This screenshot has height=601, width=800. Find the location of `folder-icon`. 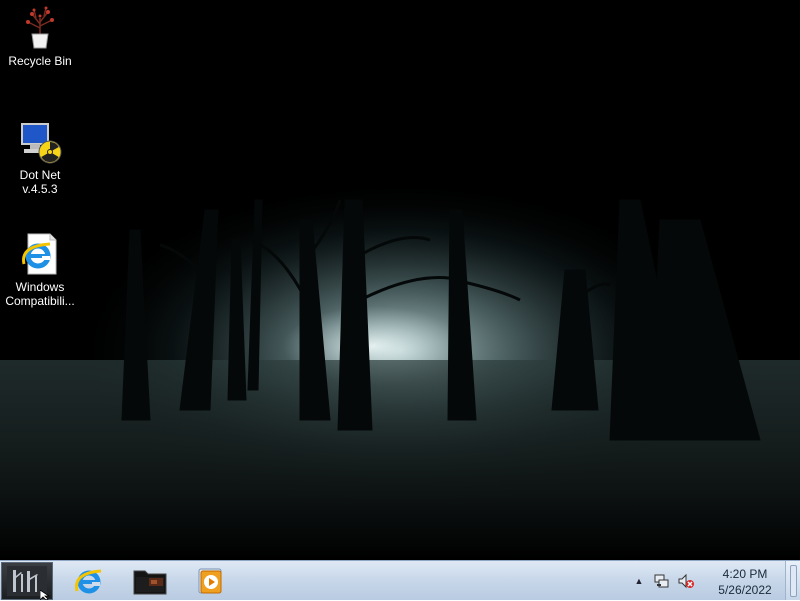

folder-icon is located at coordinates (150, 582).